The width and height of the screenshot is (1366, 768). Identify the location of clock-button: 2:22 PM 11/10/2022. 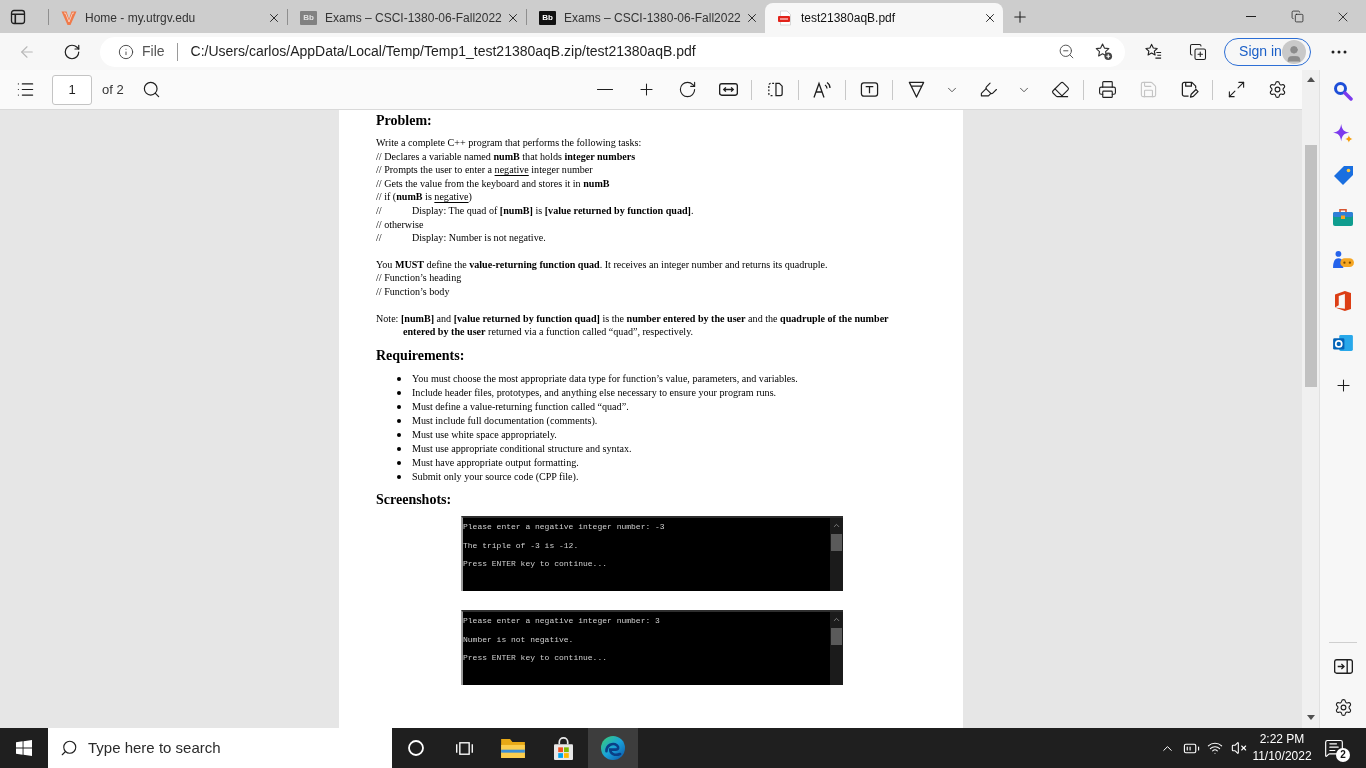
(1282, 748).